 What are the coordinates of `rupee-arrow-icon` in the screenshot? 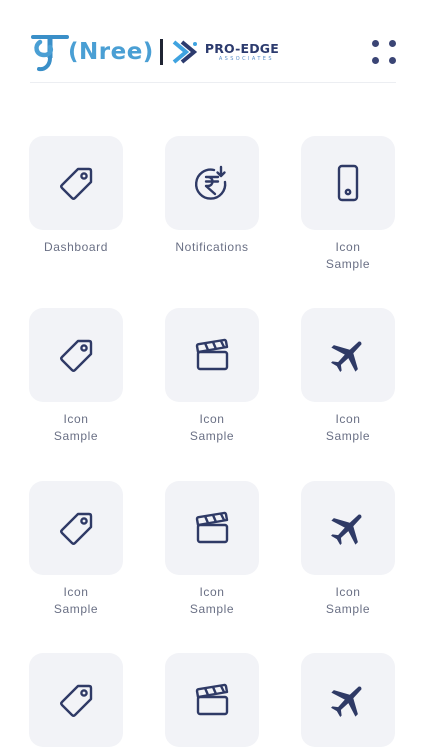 It's located at (212, 183).